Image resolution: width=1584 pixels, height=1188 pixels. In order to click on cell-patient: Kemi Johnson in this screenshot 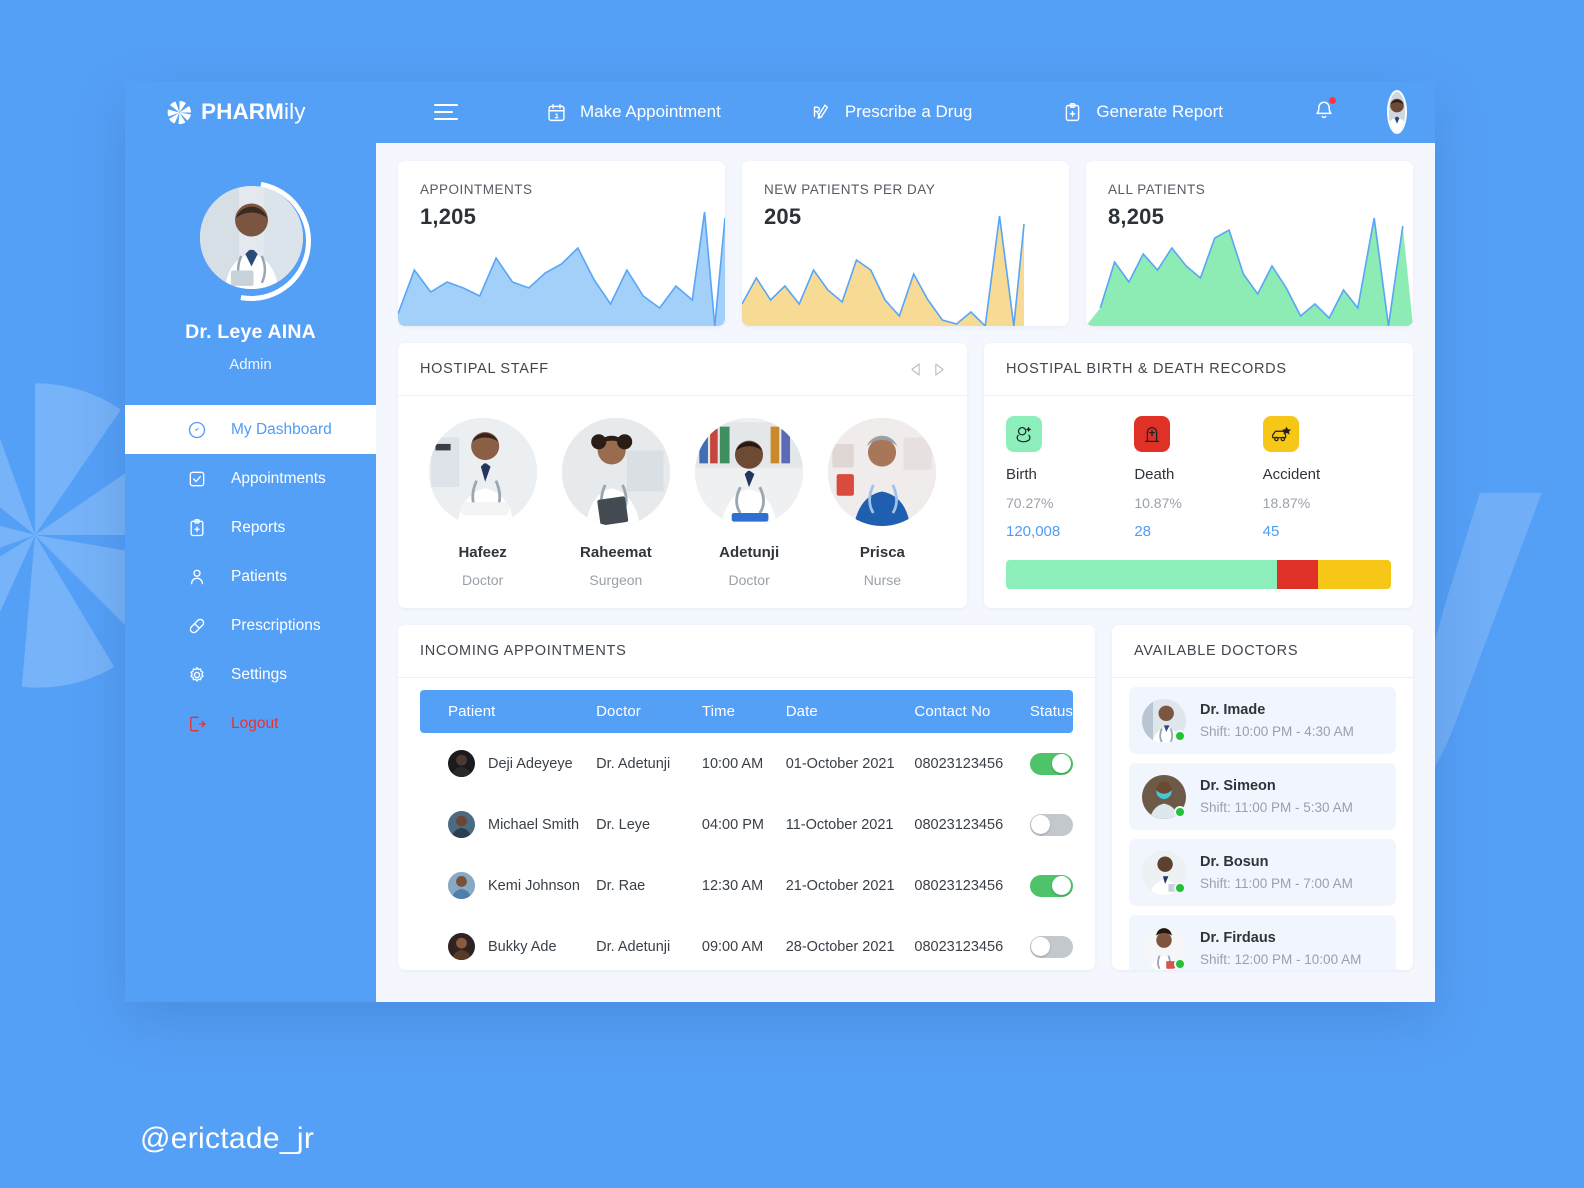, I will do `click(508, 885)`.